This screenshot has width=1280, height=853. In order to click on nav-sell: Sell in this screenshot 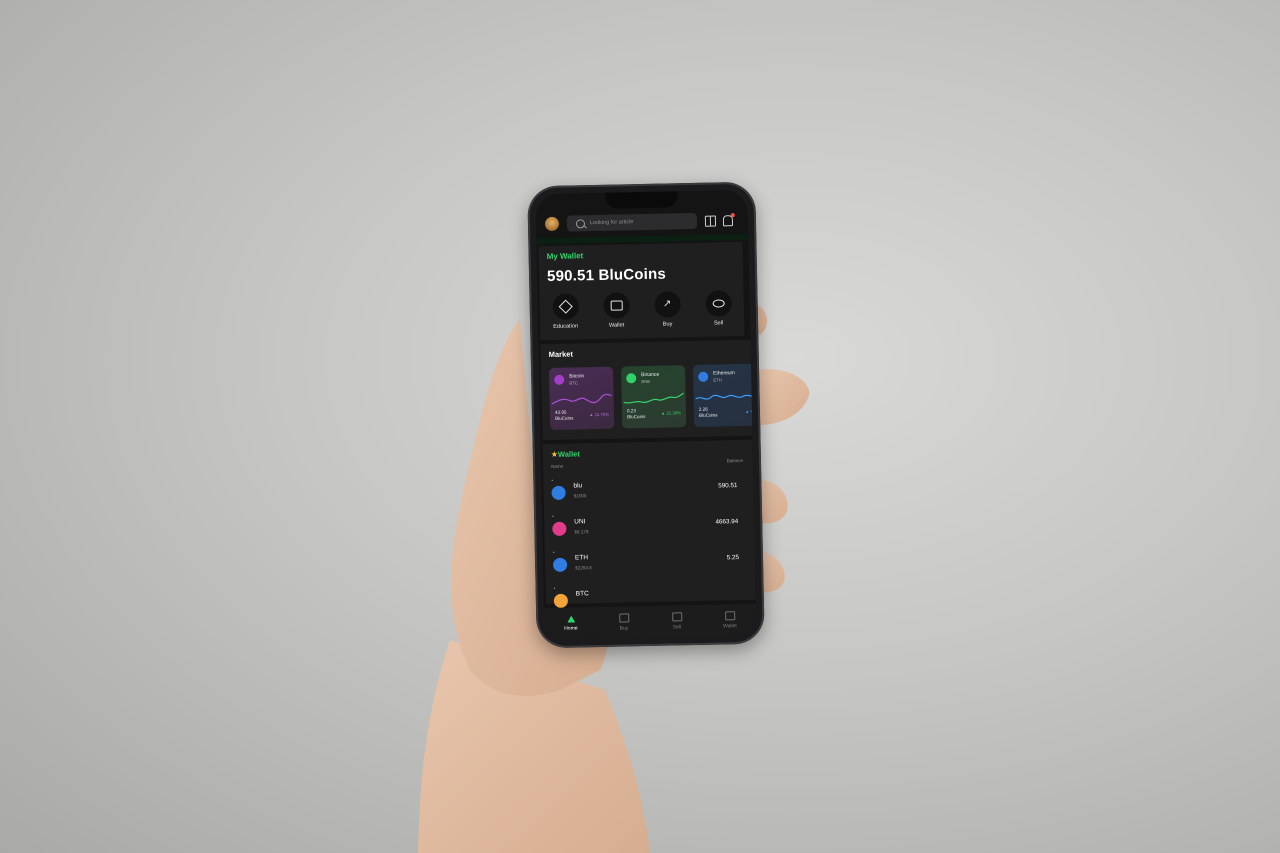, I will do `click(677, 621)`.